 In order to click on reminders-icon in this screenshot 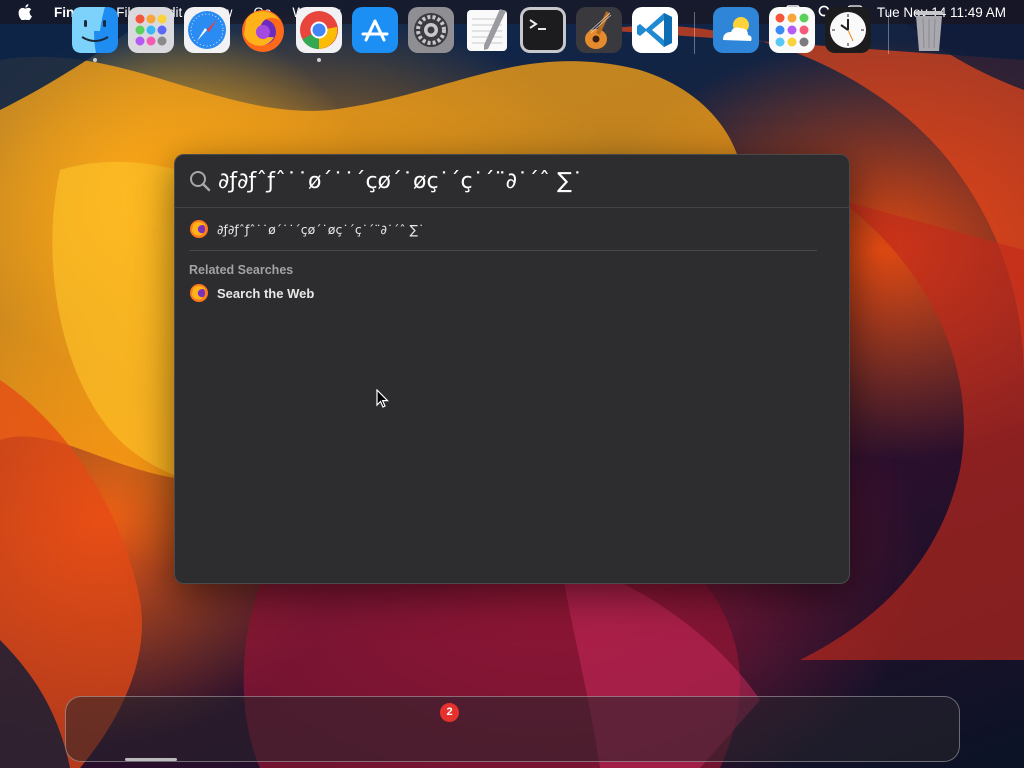, I will do `click(792, 30)`.